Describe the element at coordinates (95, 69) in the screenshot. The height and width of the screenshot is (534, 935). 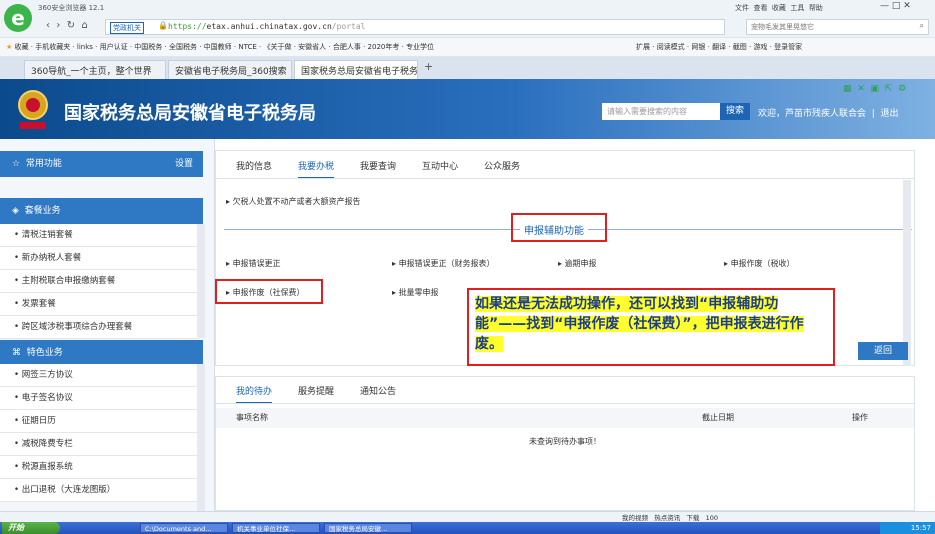
I see `browser-tab: 360导航_一个主页，整个世界` at that location.